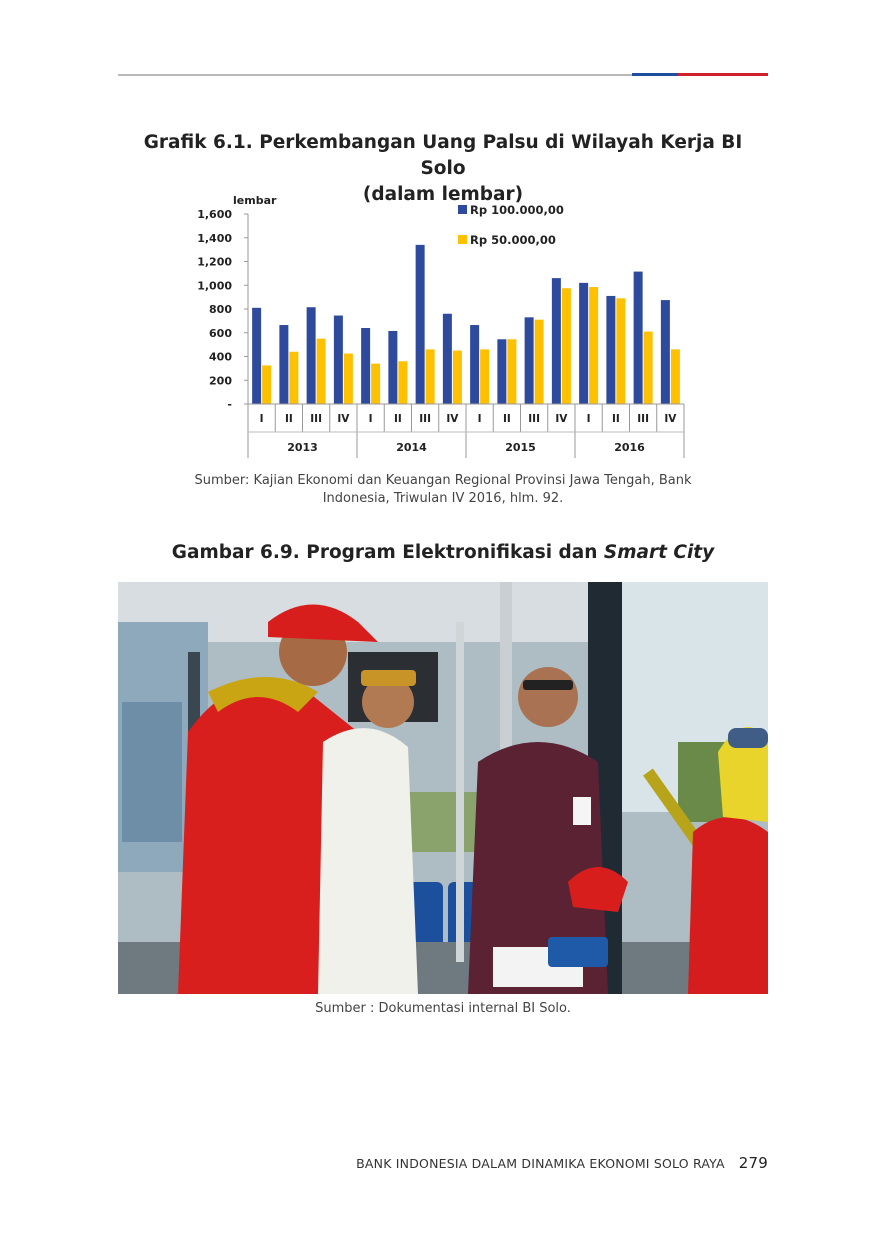  Describe the element at coordinates (214, 238) in the screenshot. I see `y-tick-label: 1,400` at that location.